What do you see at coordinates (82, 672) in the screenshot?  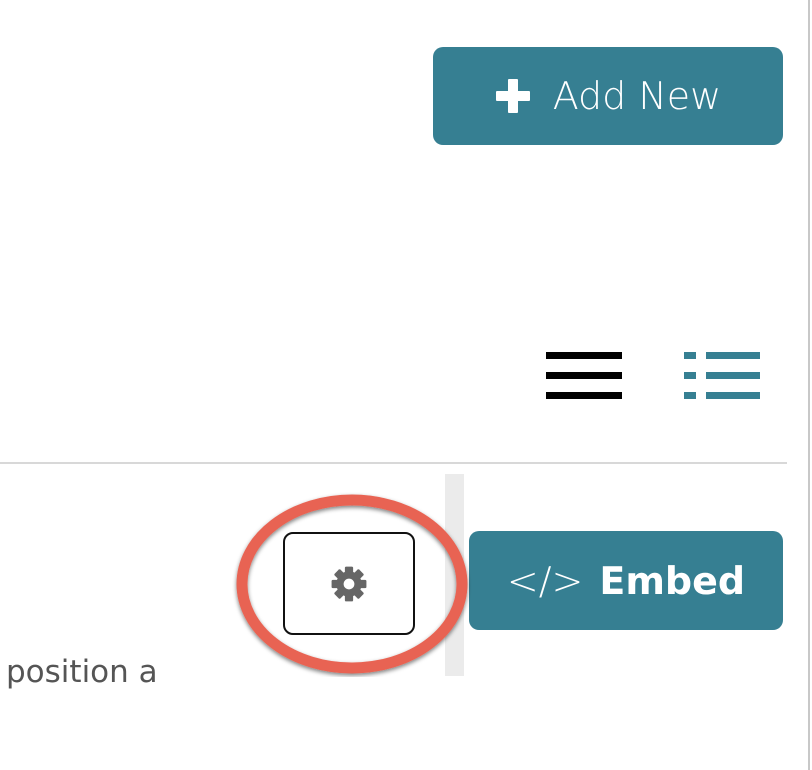 I see `item-description: position a` at bounding box center [82, 672].